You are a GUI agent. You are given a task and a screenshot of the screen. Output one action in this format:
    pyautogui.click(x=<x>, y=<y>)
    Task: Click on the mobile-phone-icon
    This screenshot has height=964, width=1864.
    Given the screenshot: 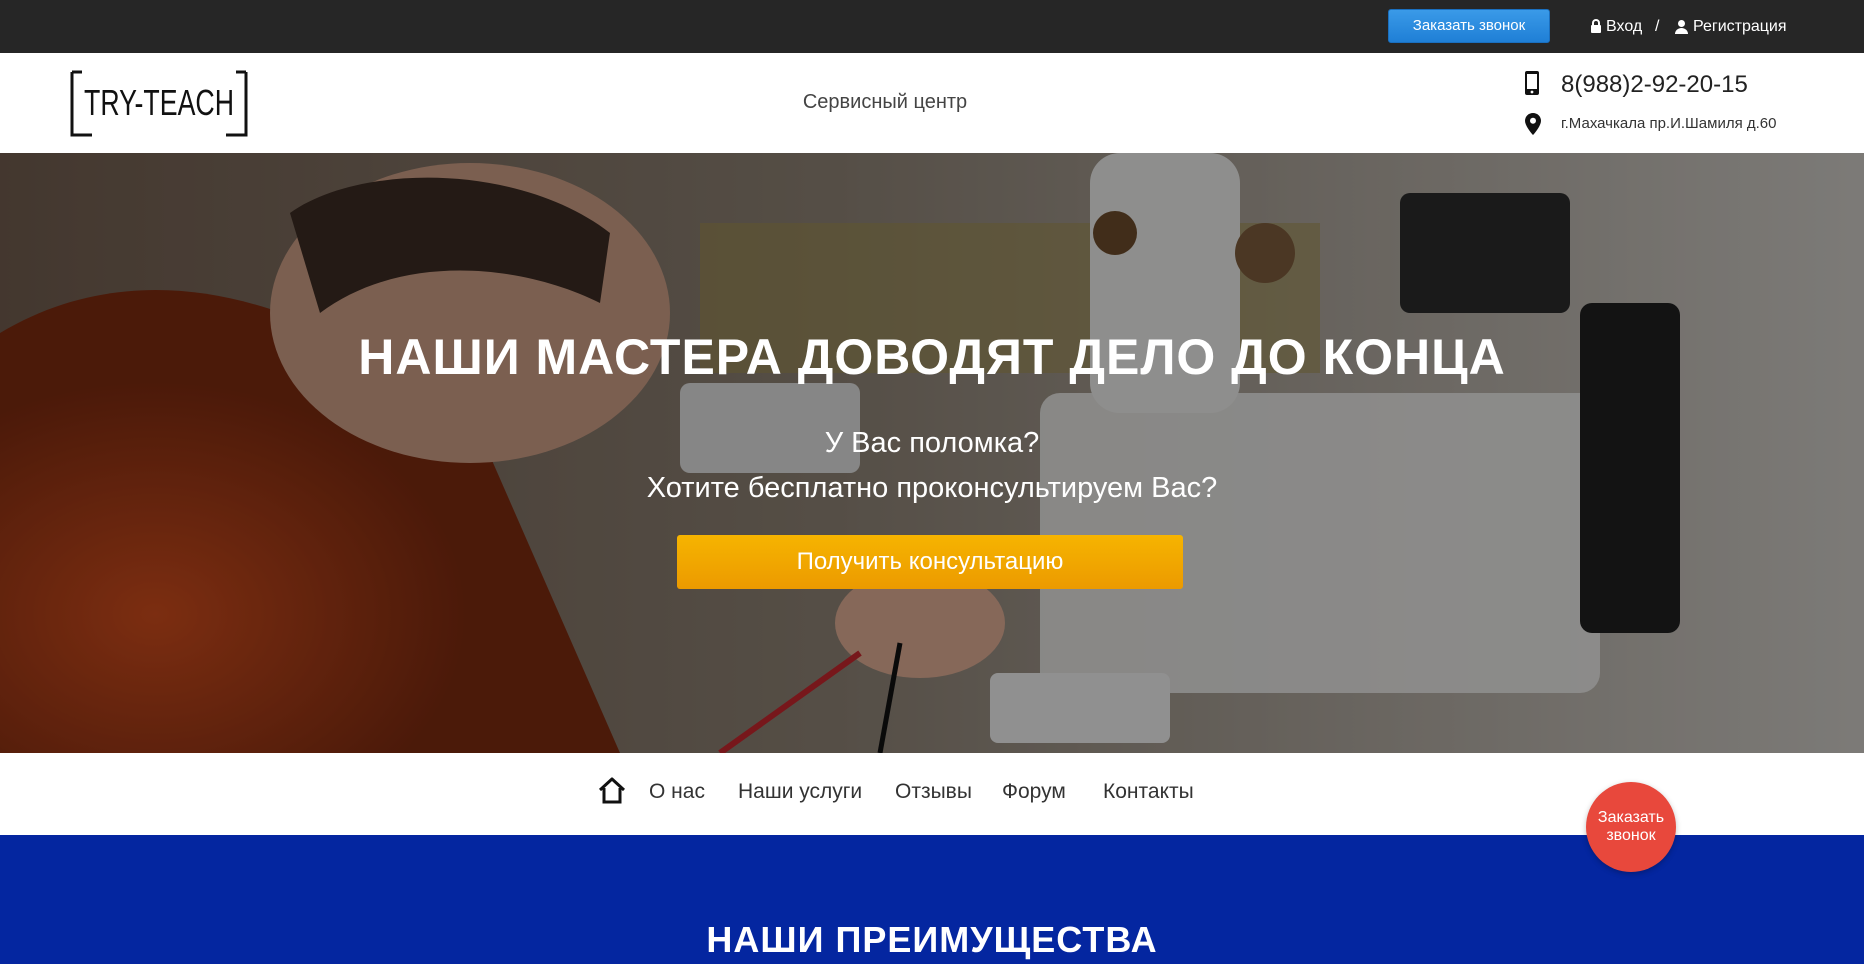 What is the action you would take?
    pyautogui.click(x=1532, y=83)
    